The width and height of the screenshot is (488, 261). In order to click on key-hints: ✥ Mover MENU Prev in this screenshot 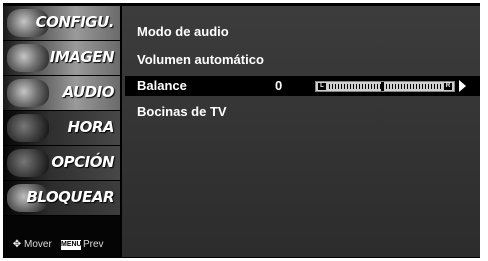, I will do `click(61, 246)`.